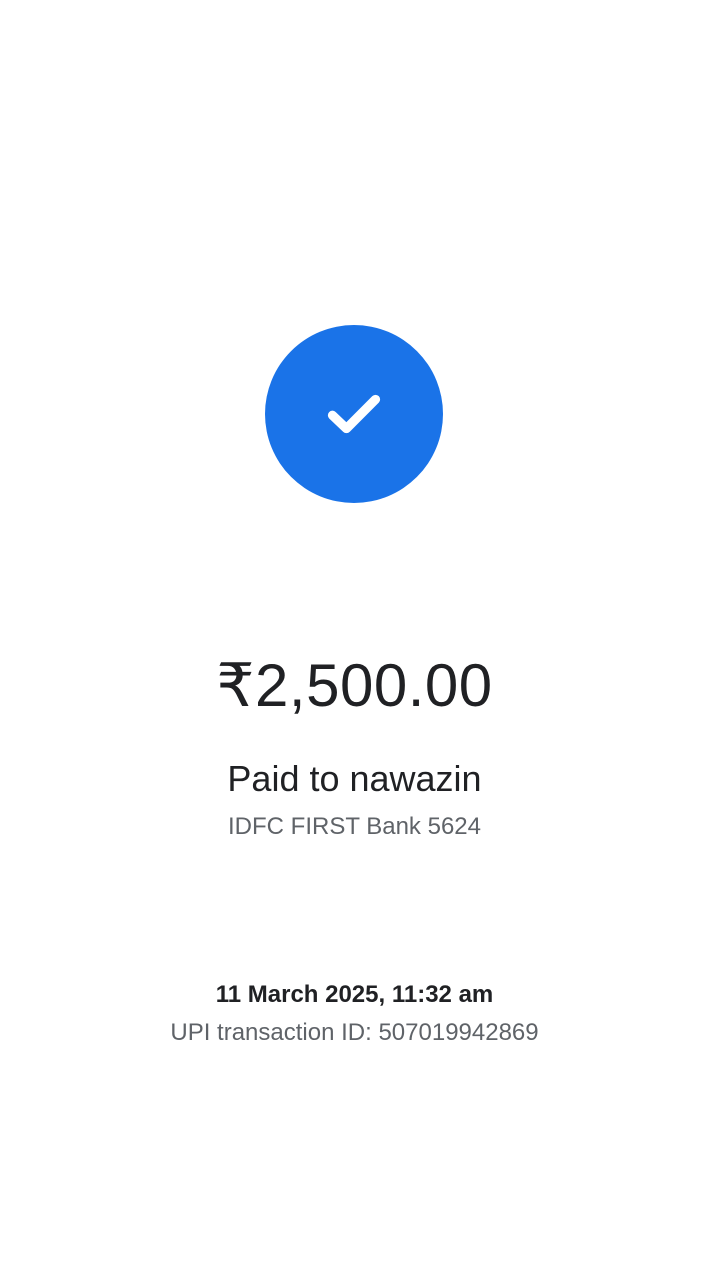  Describe the element at coordinates (354, 994) in the screenshot. I see `payment-datetime: 11 March 2025, 11:32 am` at that location.